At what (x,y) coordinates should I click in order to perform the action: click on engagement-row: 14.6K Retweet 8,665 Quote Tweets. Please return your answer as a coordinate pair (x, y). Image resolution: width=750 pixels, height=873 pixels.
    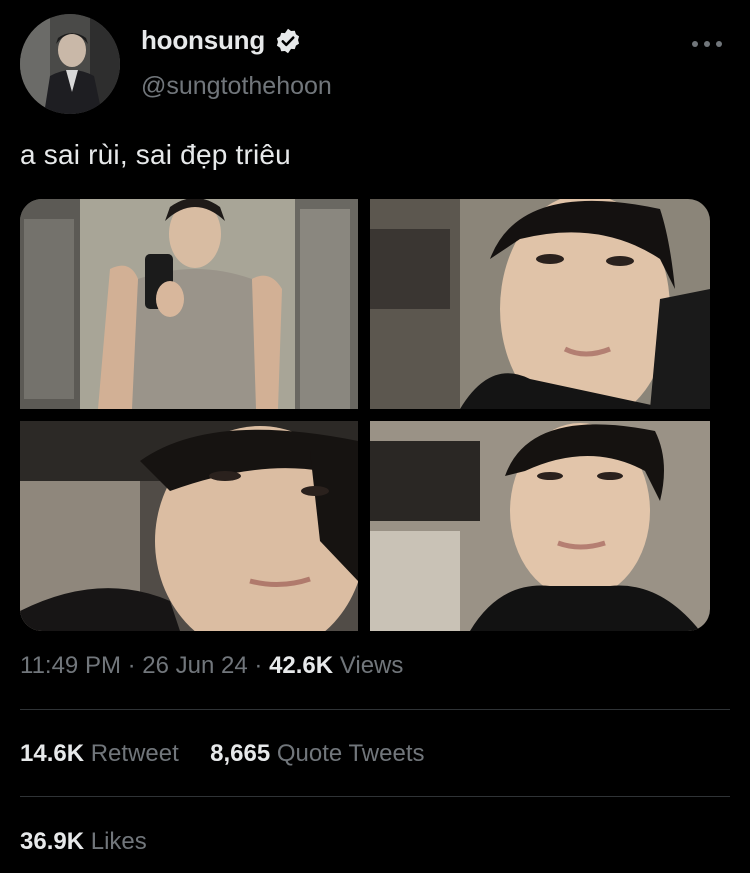
    Looking at the image, I should click on (222, 754).